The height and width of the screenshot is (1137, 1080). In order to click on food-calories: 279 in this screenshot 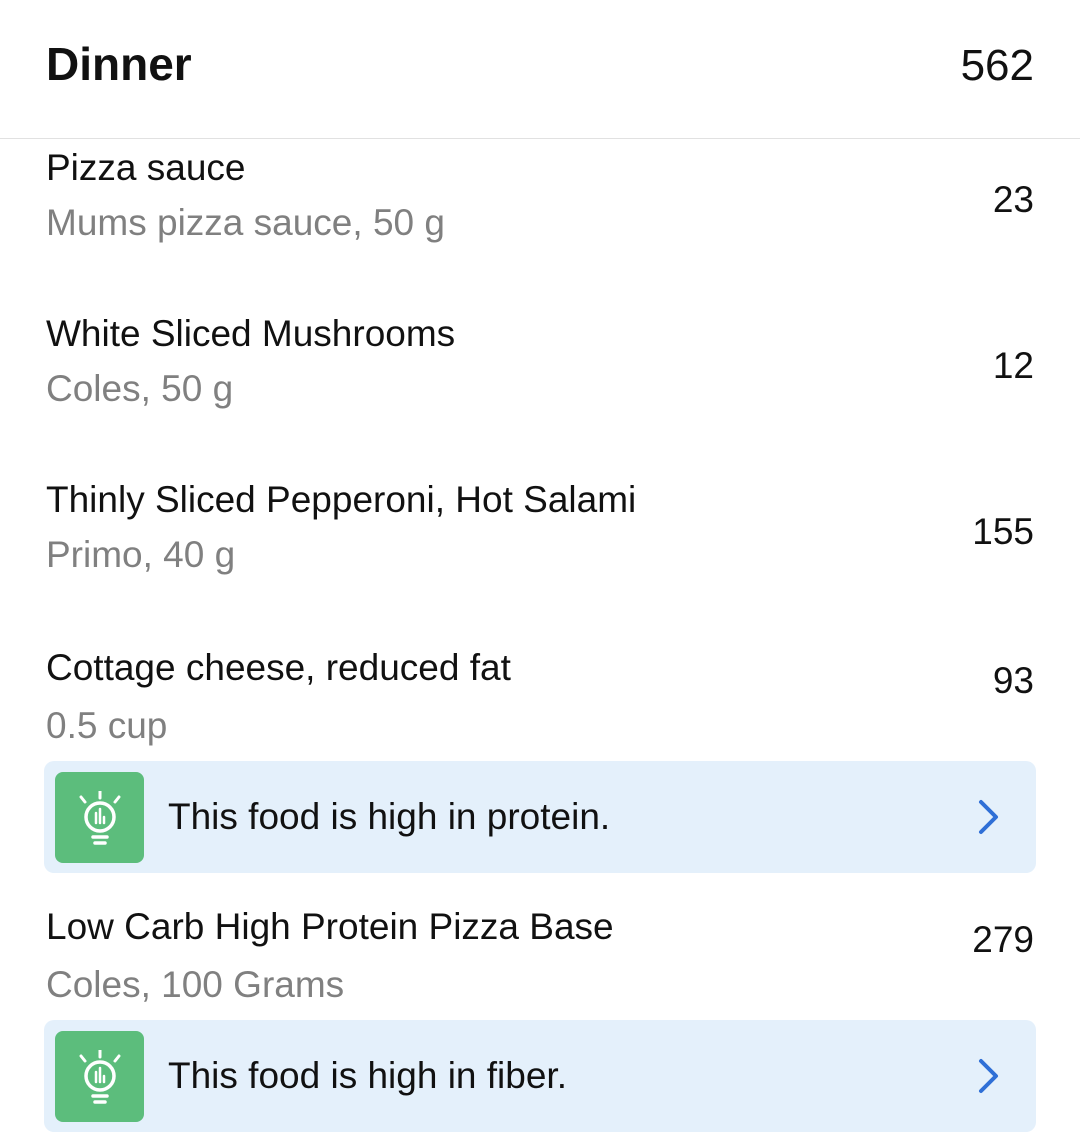, I will do `click(1003, 939)`.